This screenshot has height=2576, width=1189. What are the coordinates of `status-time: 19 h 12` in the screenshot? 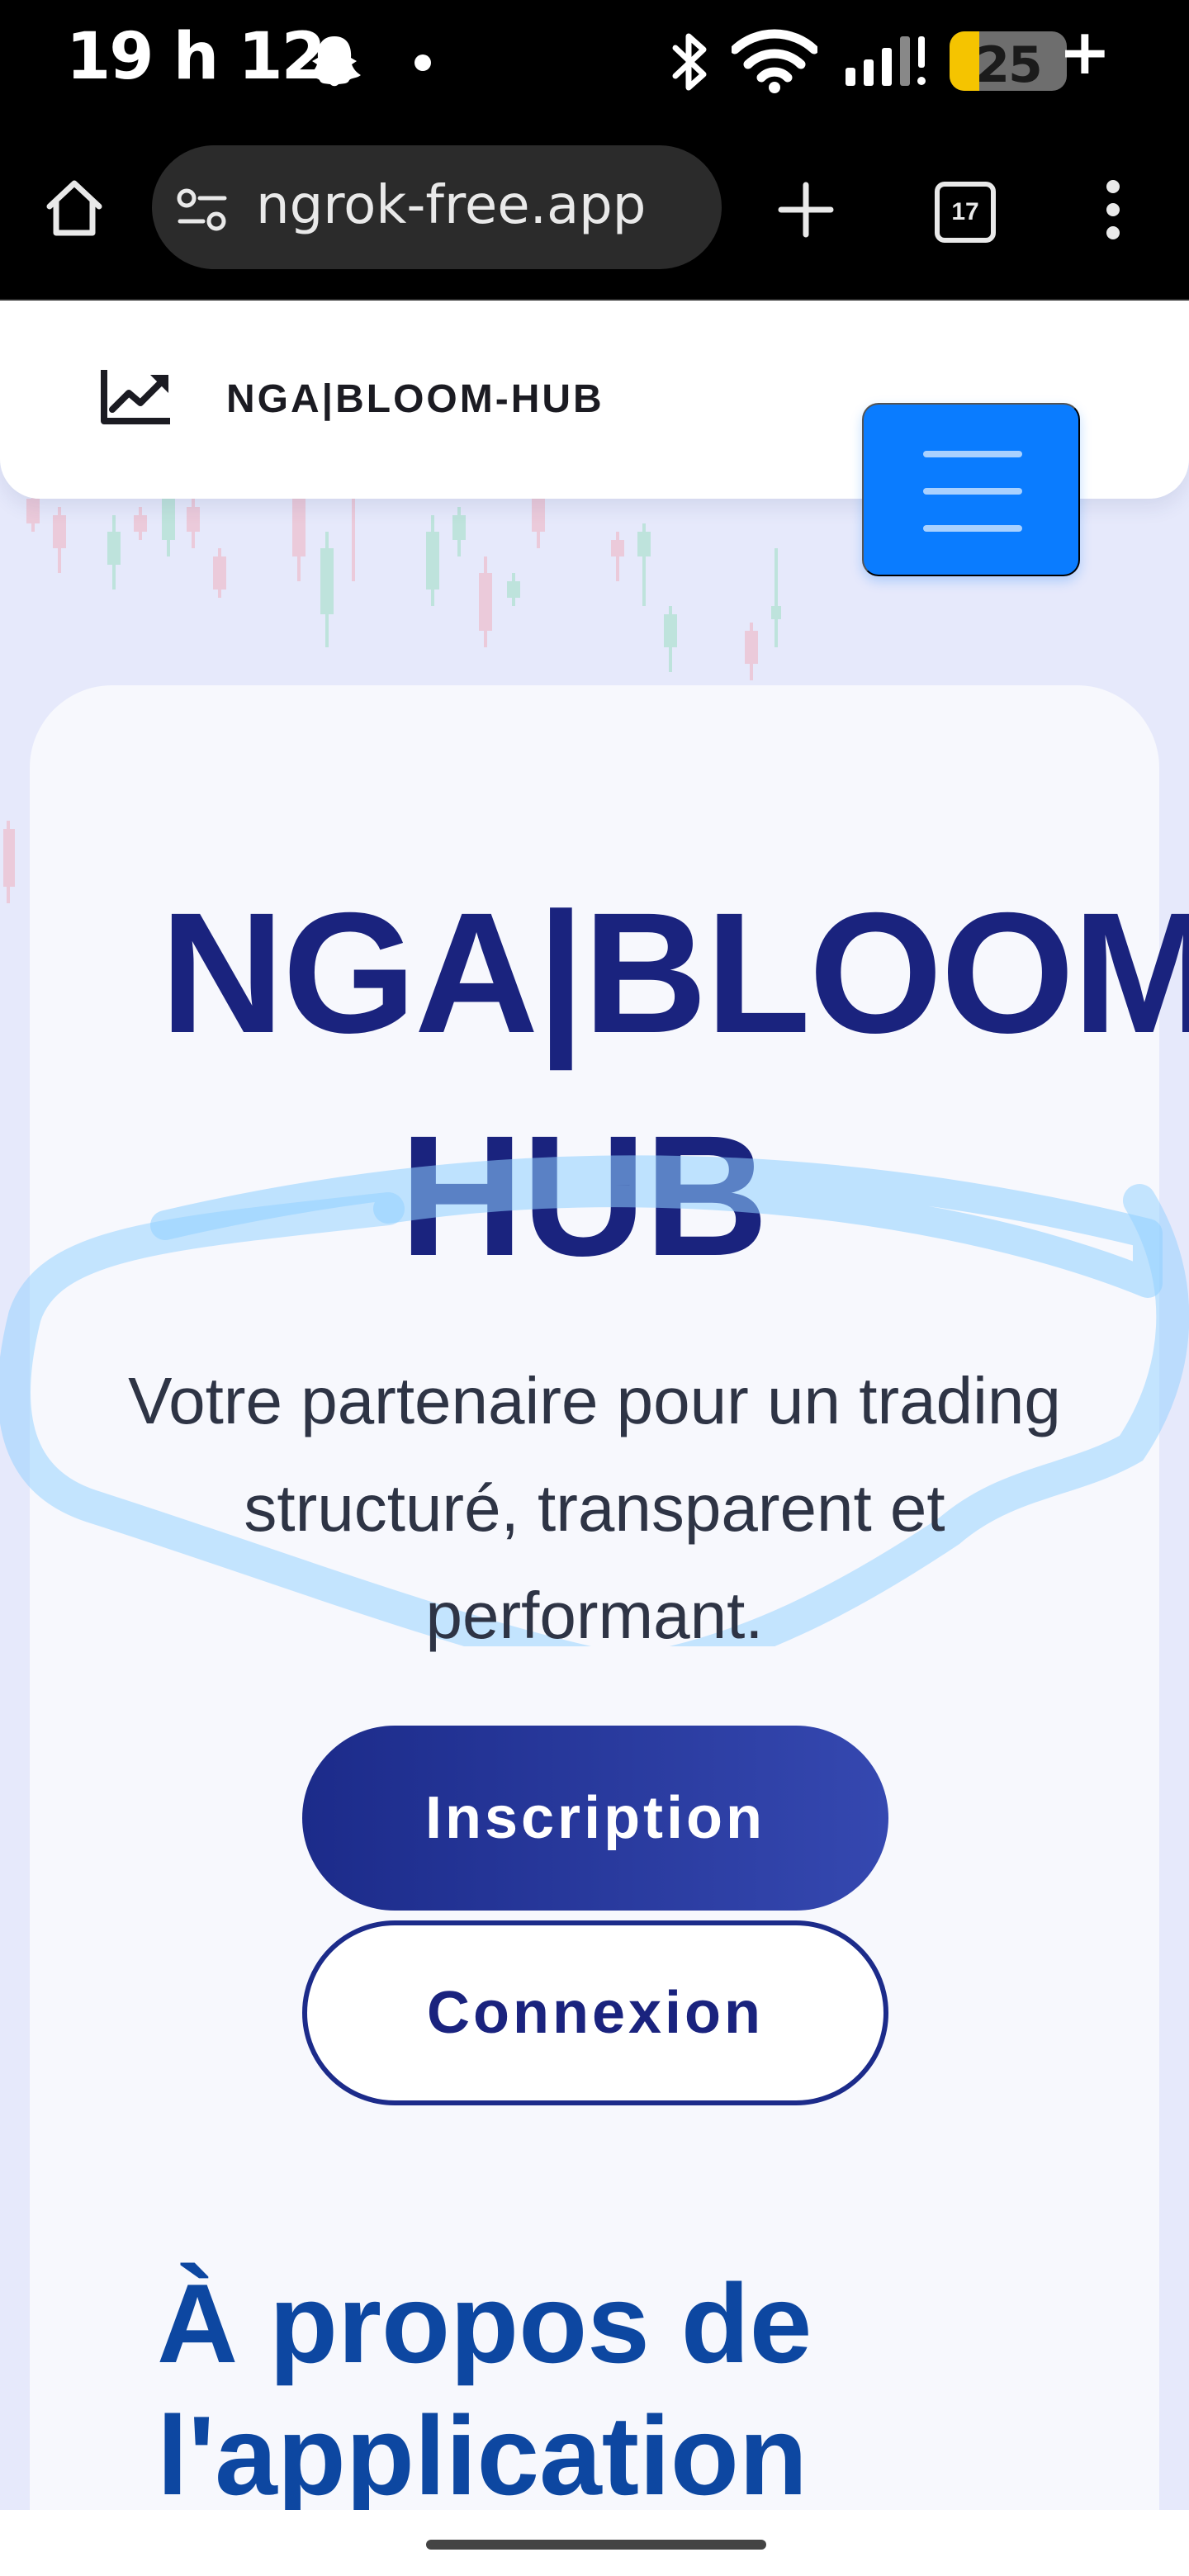 It's located at (196, 57).